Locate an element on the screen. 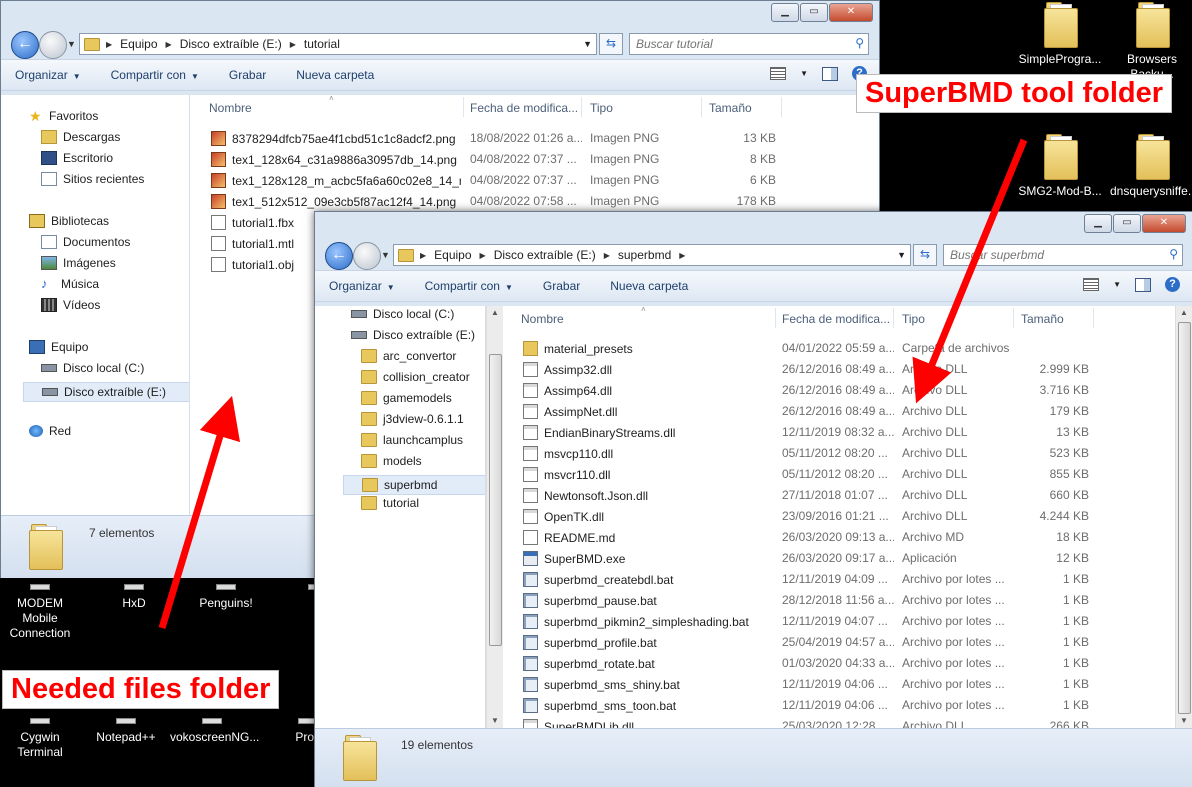  callout-needed-files-folder: Needed files folder is located at coordinates (141, 689).